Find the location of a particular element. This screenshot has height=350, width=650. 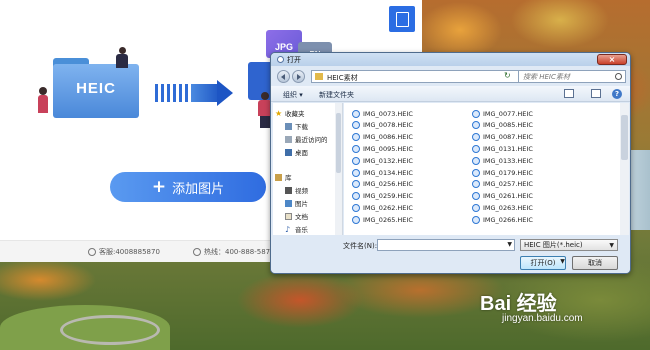

dialog-icon is located at coordinates (280, 59).